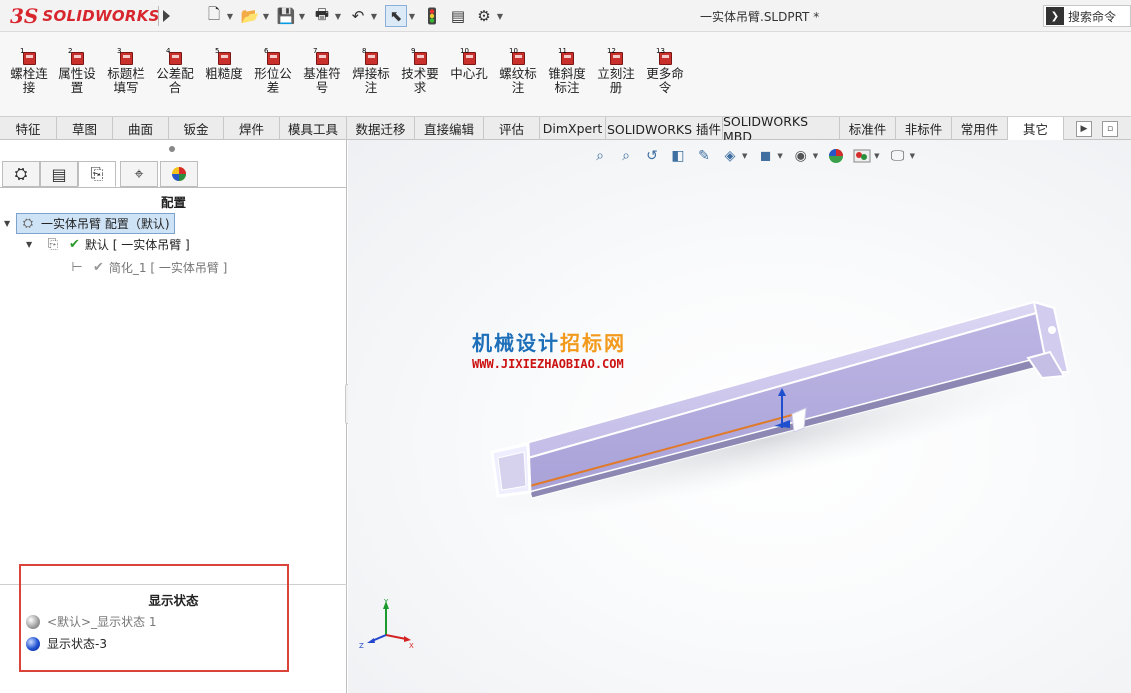  I want to click on ribbon-button-11: 10 螺纹标注, so click(518, 71).